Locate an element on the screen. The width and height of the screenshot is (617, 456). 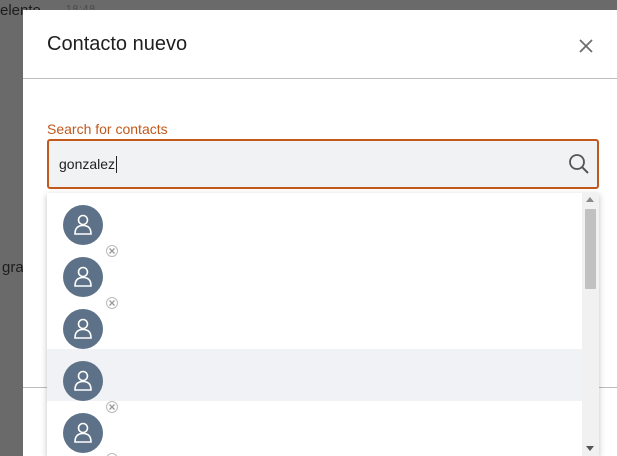
search-button is located at coordinates (579, 164).